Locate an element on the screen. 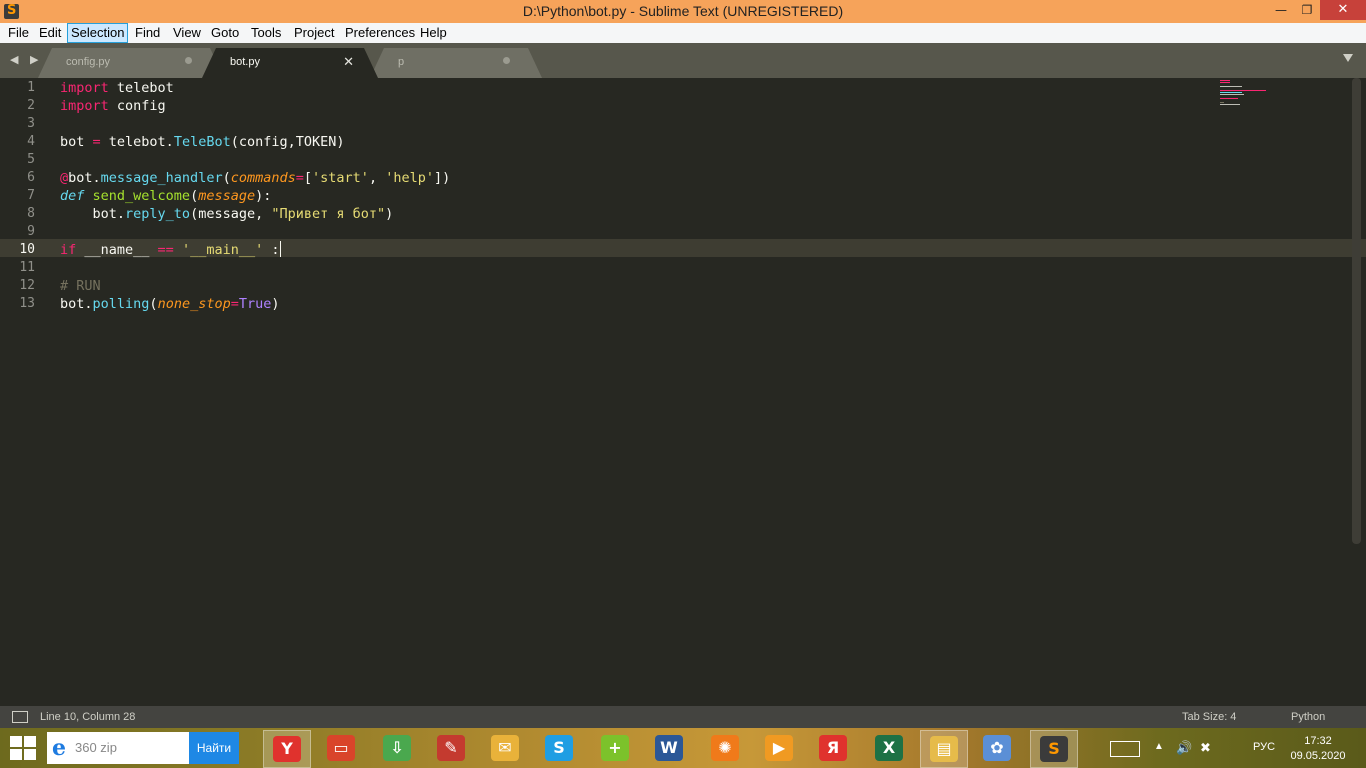 The image size is (1366, 768). code-line: if __name__ == '__main__' : is located at coordinates (170, 250).